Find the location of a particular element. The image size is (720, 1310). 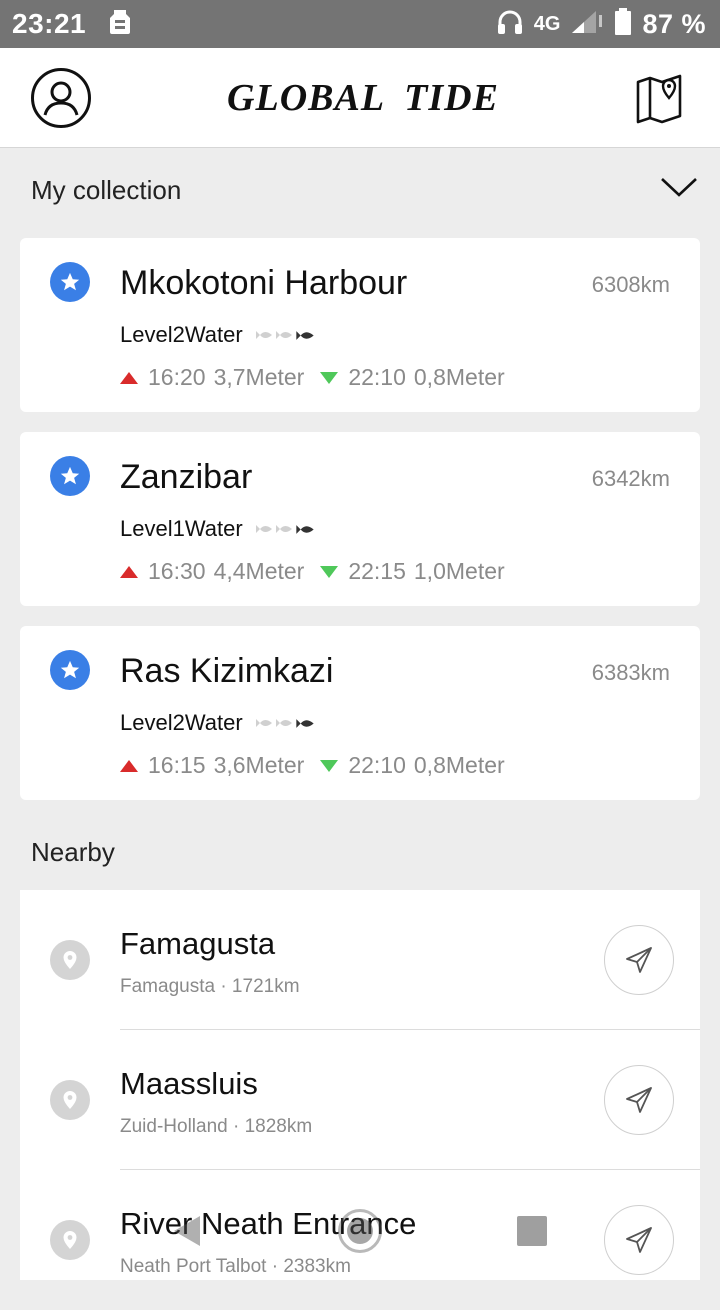

nearby-name: Famagusta is located at coordinates (198, 943).